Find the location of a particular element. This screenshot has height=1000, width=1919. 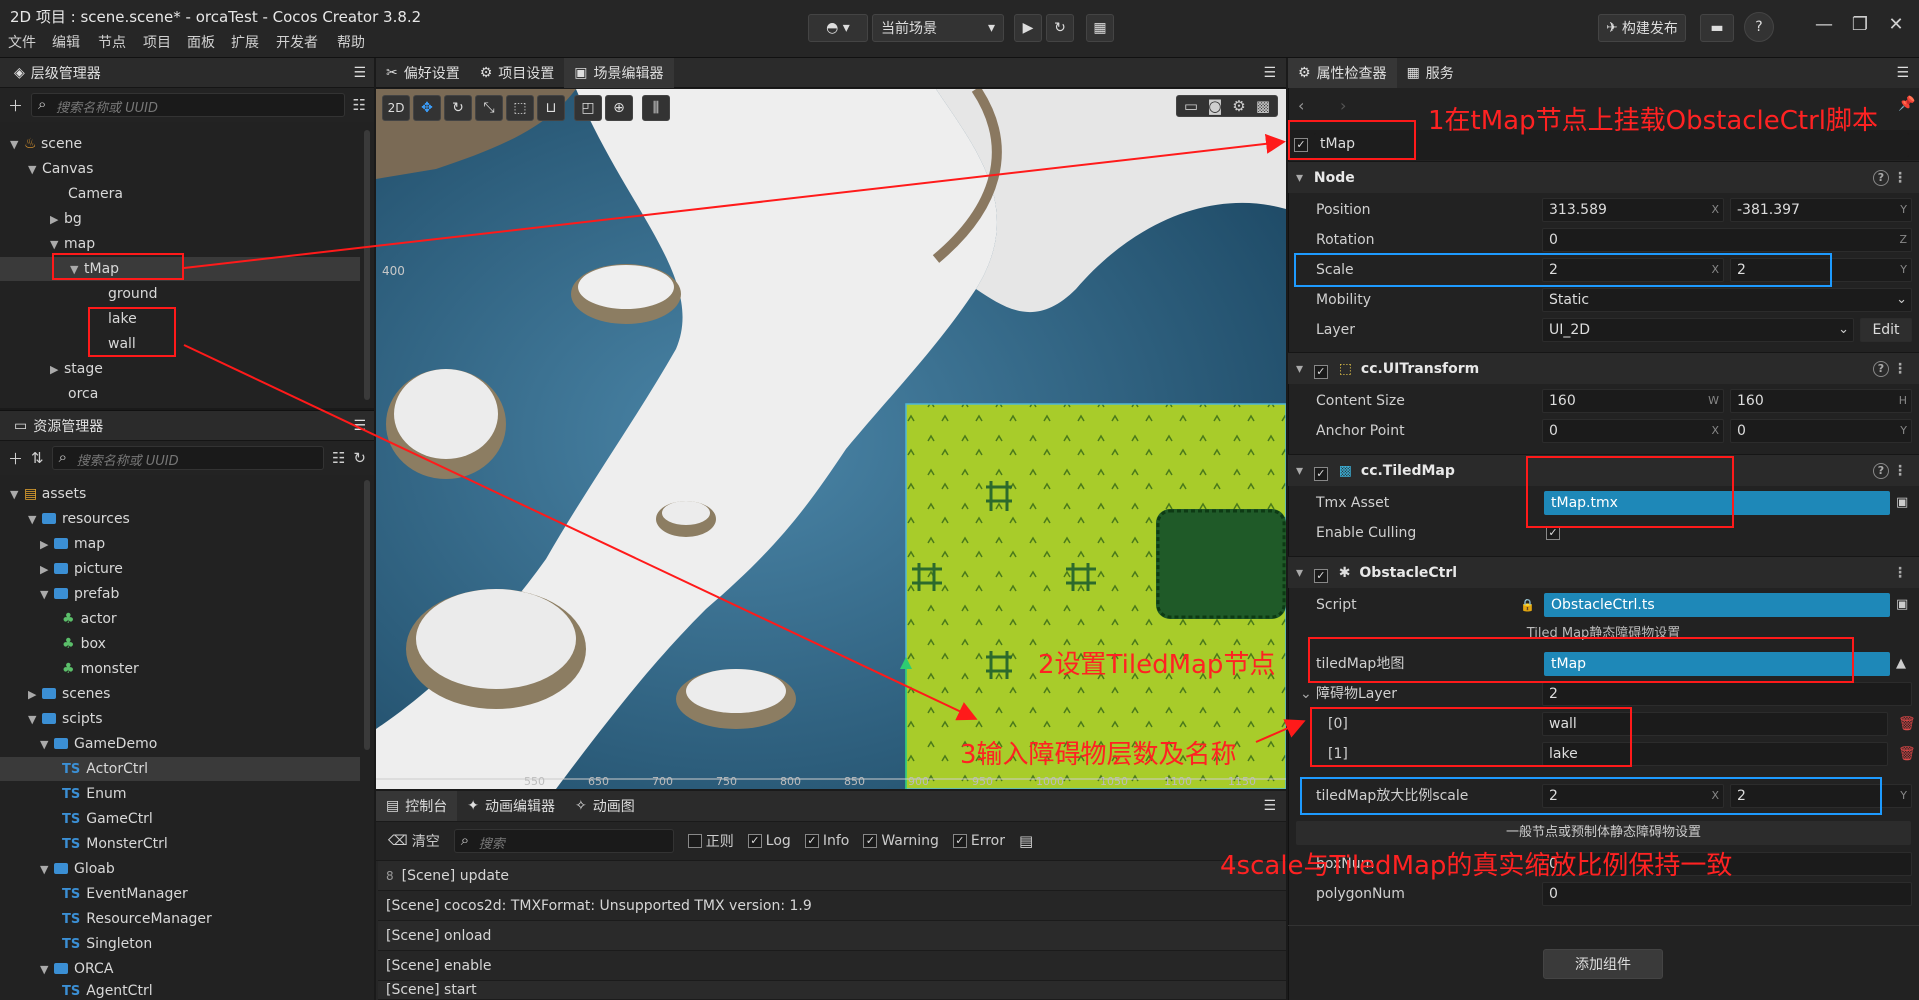

menu-extension: 扩展 is located at coordinates (245, 42).